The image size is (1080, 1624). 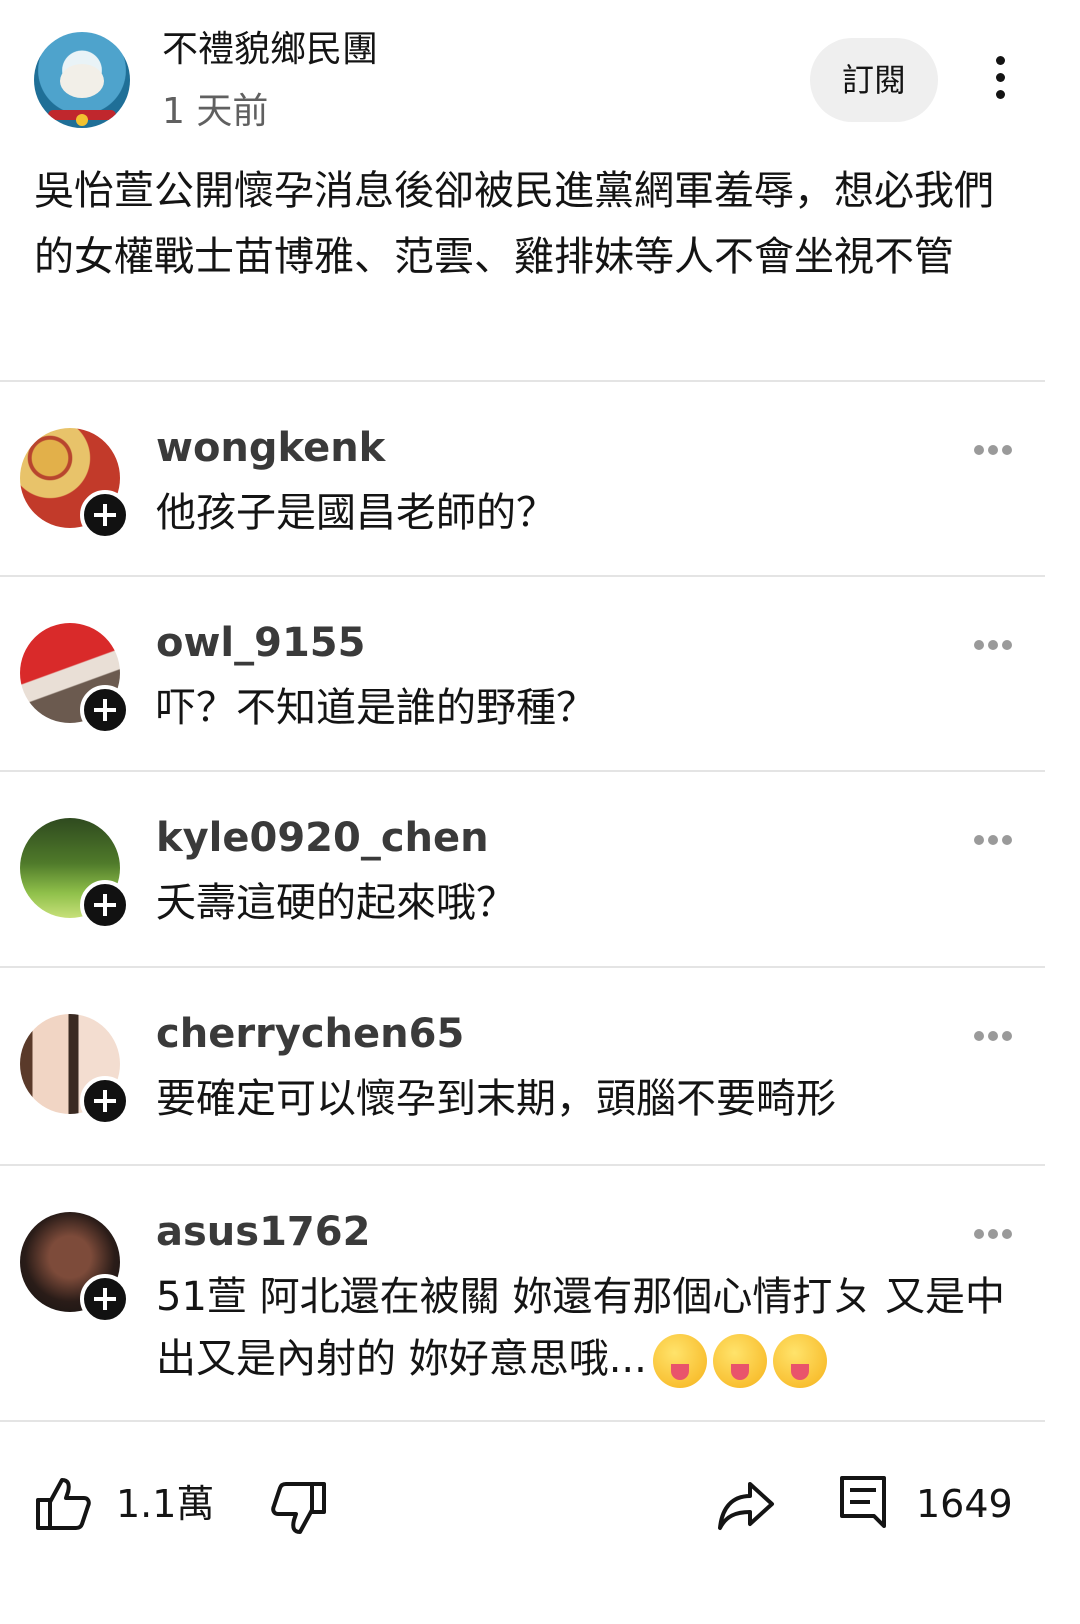 I want to click on comment-icon, so click(x=863, y=1503).